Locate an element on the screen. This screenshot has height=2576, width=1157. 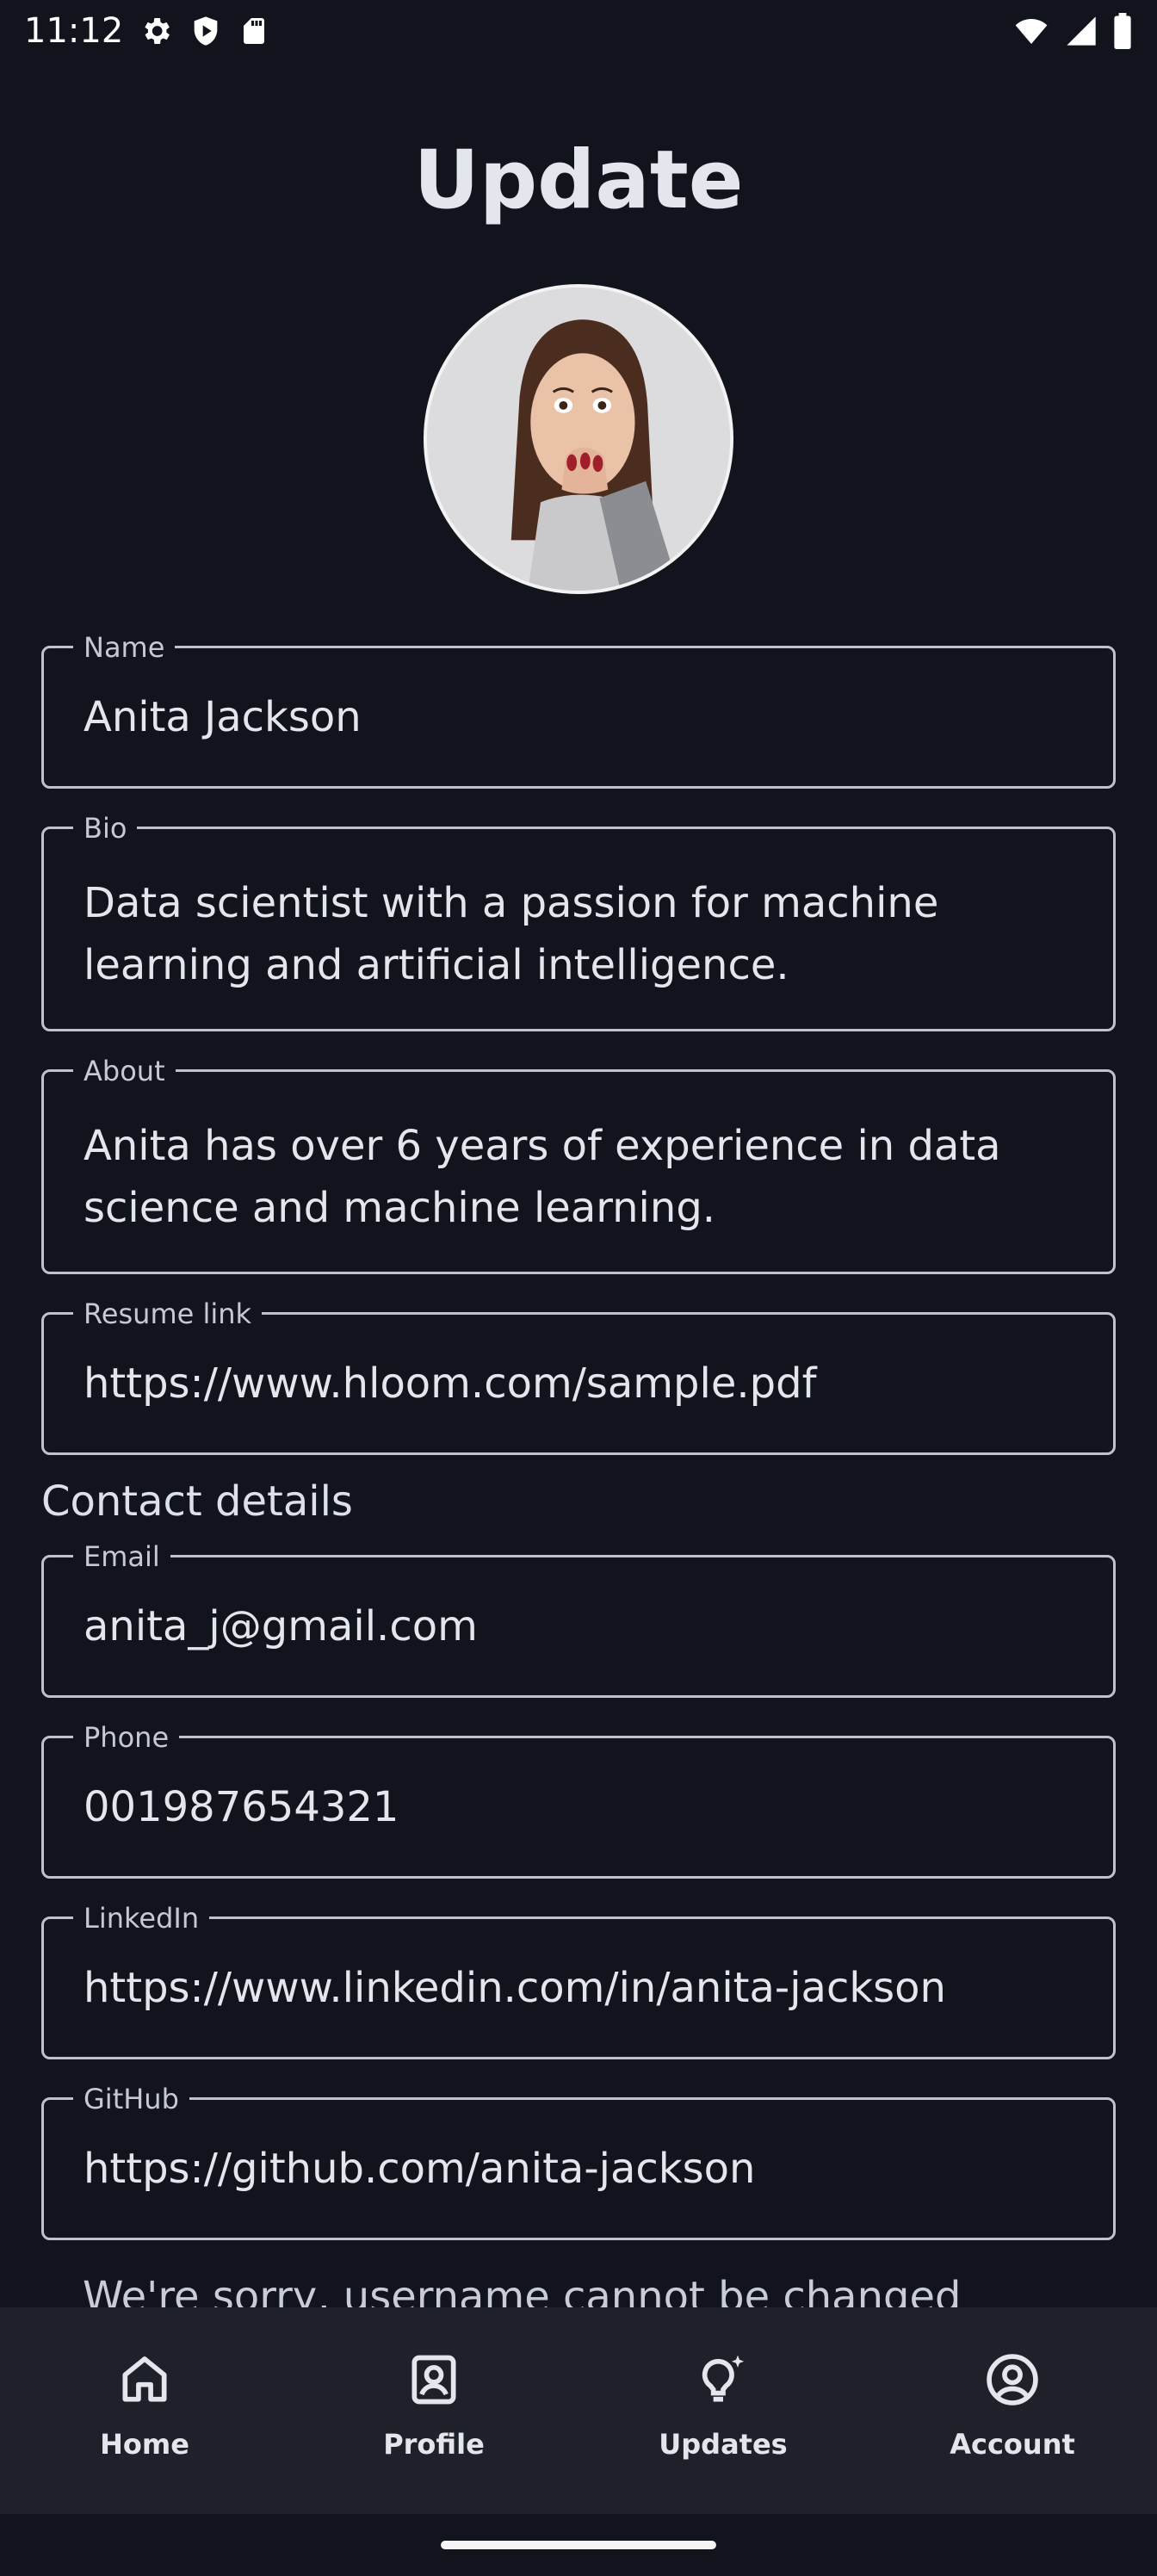
phone-value: 001987654321 is located at coordinates (581, 1807).